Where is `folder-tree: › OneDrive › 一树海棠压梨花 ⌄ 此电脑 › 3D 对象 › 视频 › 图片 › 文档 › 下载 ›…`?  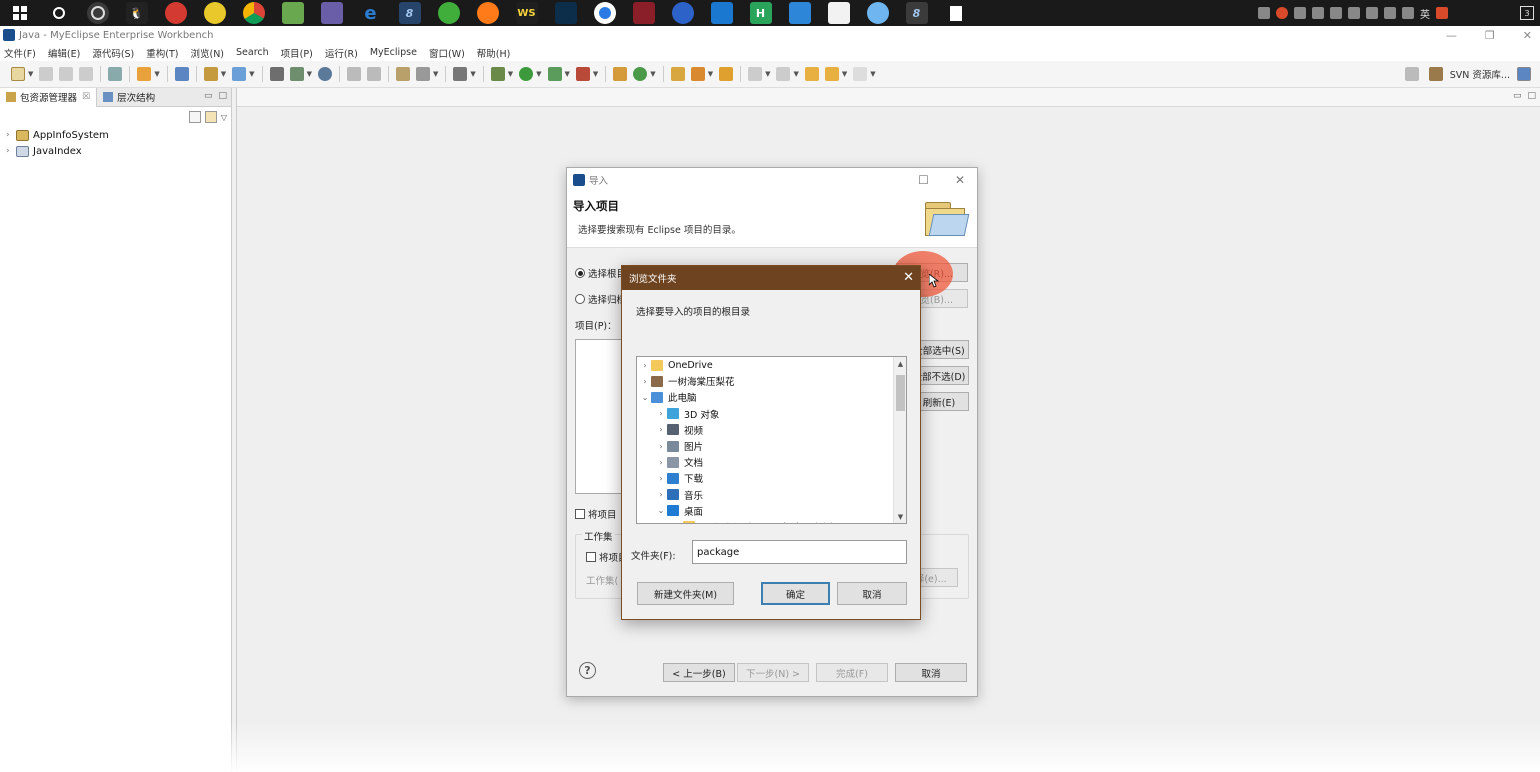 folder-tree: › OneDrive › 一树海棠压梨花 ⌄ 此电脑 › 3D 对象 › 视频 › 图片 › 文档 › 下载 ›… is located at coordinates (771, 440).